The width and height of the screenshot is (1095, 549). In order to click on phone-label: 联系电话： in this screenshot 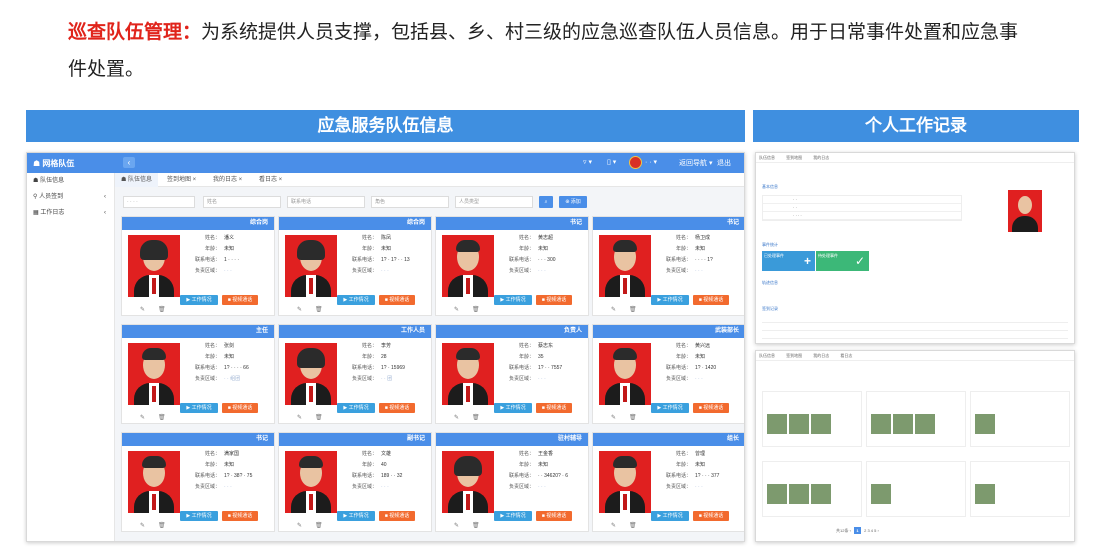, I will do `click(678, 368)`.